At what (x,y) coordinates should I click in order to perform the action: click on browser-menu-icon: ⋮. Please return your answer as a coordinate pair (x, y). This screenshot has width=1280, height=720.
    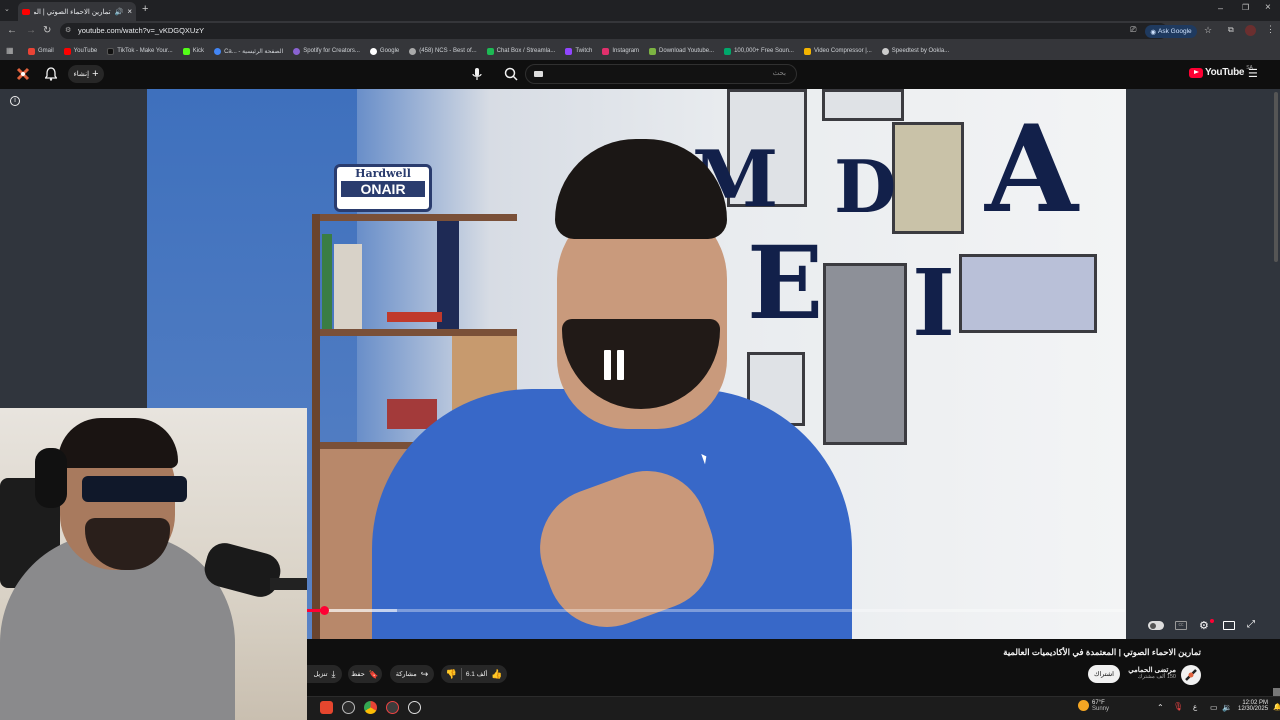
    Looking at the image, I should click on (1270, 29).